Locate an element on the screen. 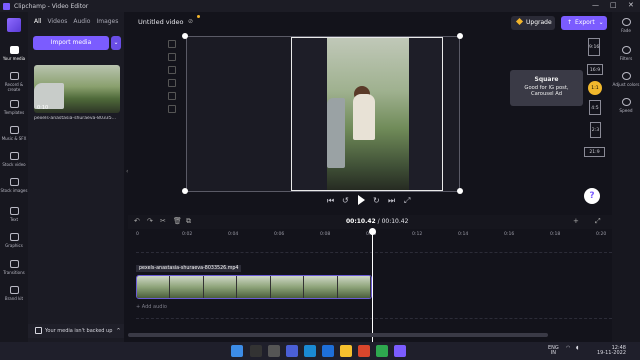  video-frame is located at coordinates (368, 114).